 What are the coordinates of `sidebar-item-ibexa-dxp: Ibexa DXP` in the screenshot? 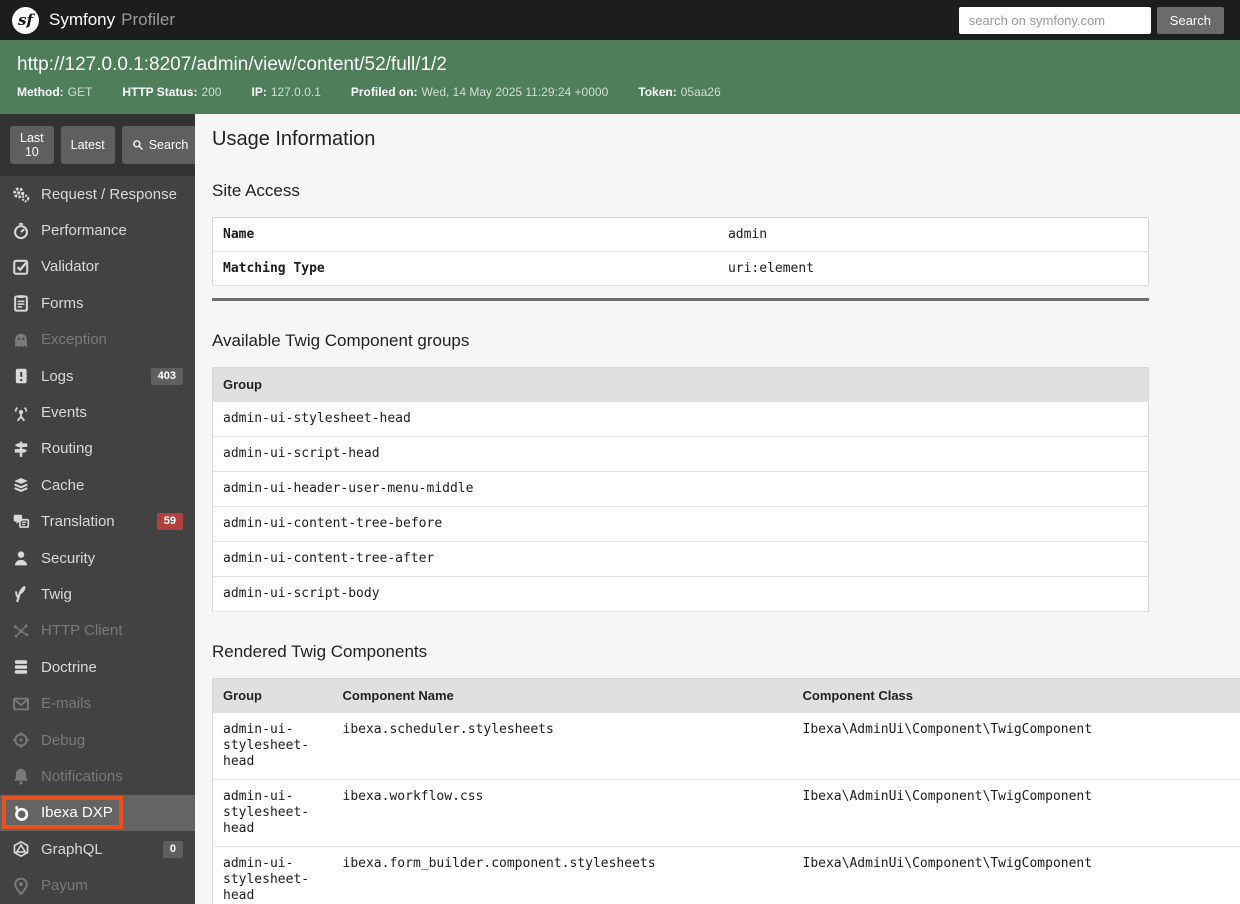 It's located at (97, 813).